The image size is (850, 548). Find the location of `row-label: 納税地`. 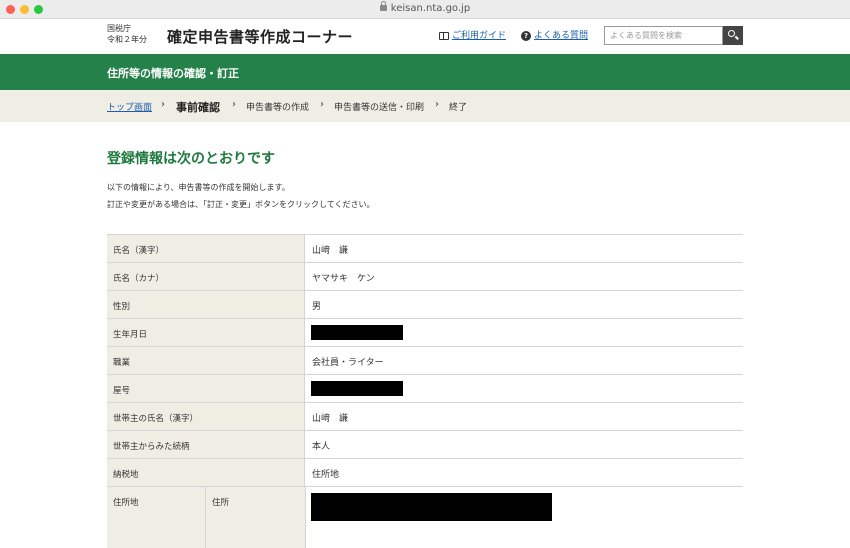

row-label: 納税地 is located at coordinates (206, 472).